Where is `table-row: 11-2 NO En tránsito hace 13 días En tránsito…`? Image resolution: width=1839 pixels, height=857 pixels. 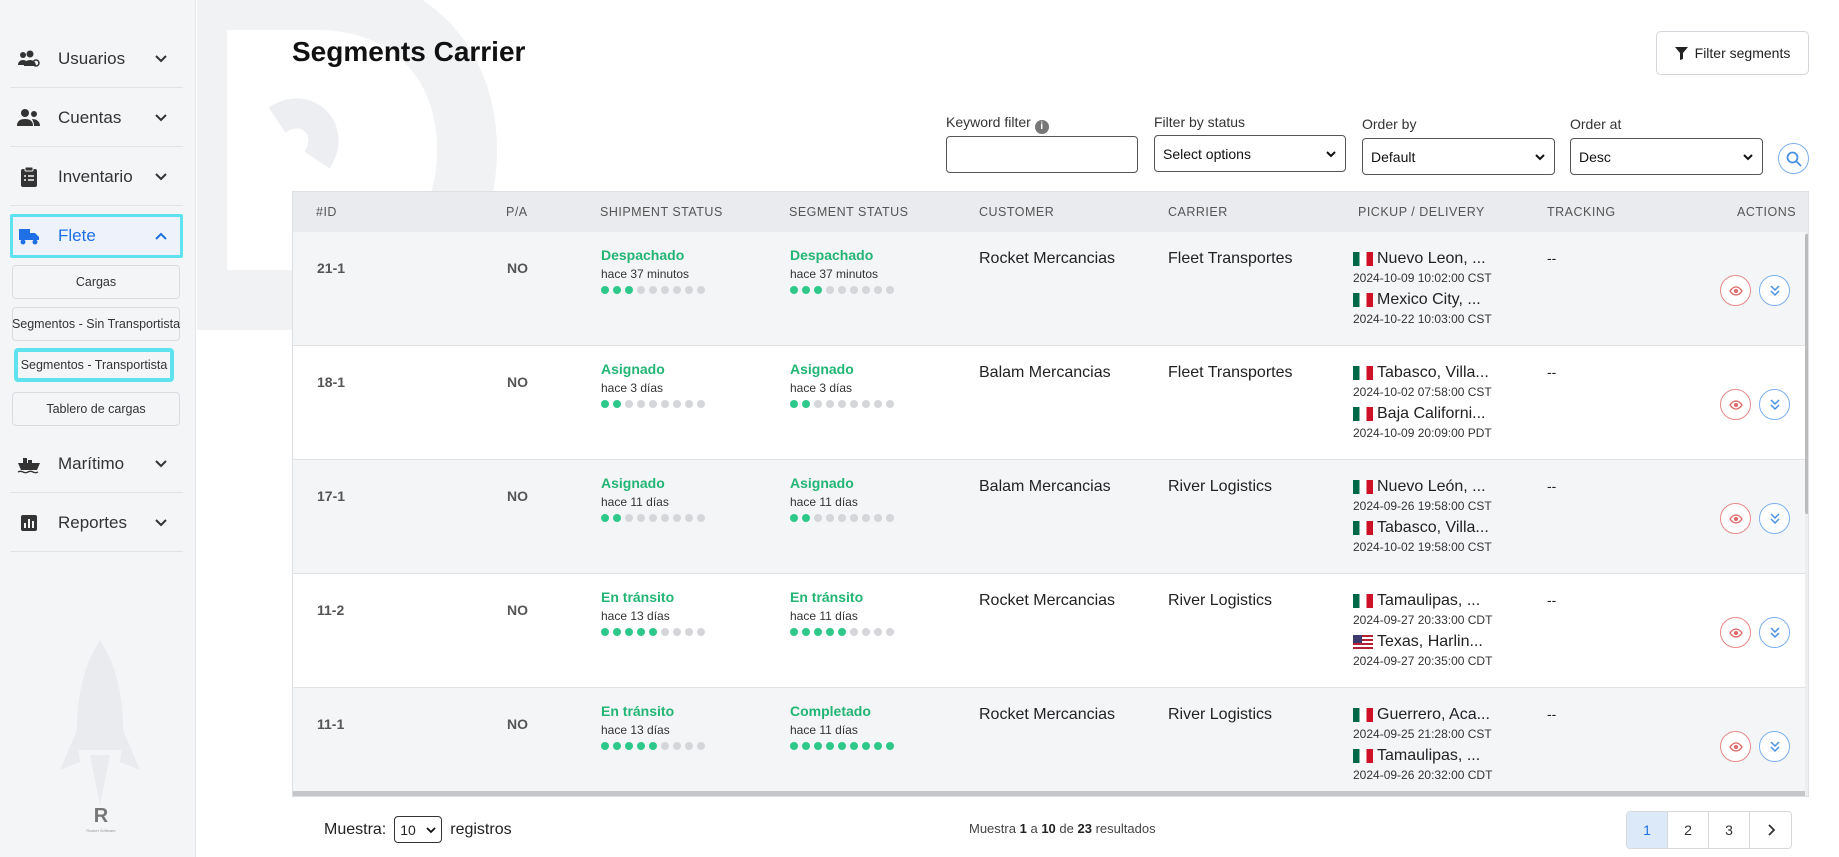 table-row: 11-2 NO En tránsito hace 13 días En tránsito… is located at coordinates (1049, 631).